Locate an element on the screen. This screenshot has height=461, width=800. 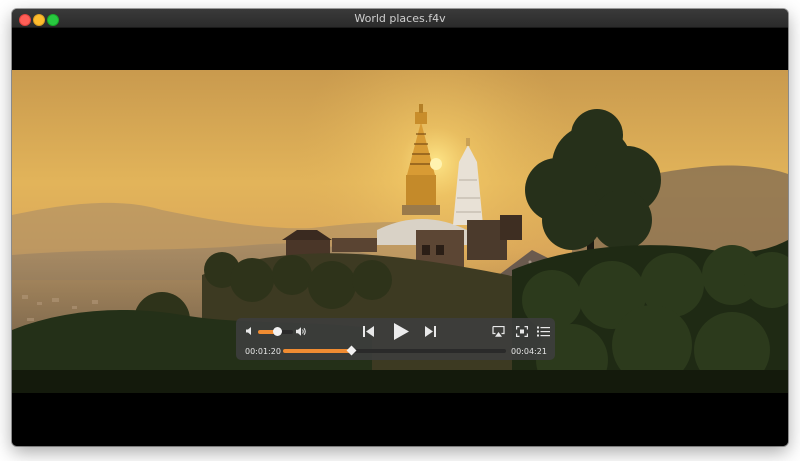
volume-slider is located at coordinates (275, 331).